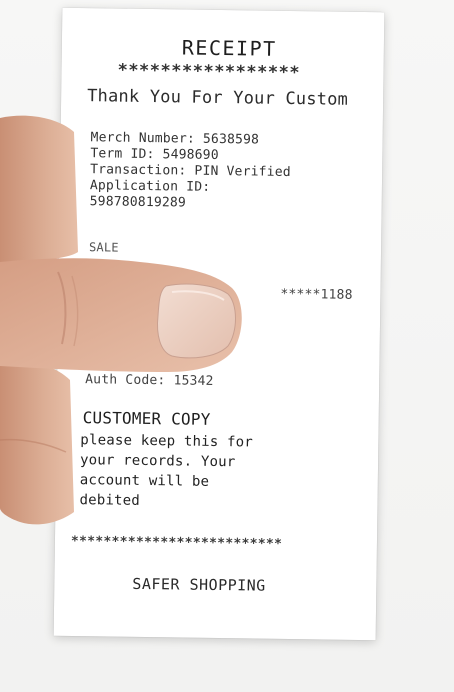  What do you see at coordinates (144, 481) in the screenshot?
I see `copy-note-line: account will be` at bounding box center [144, 481].